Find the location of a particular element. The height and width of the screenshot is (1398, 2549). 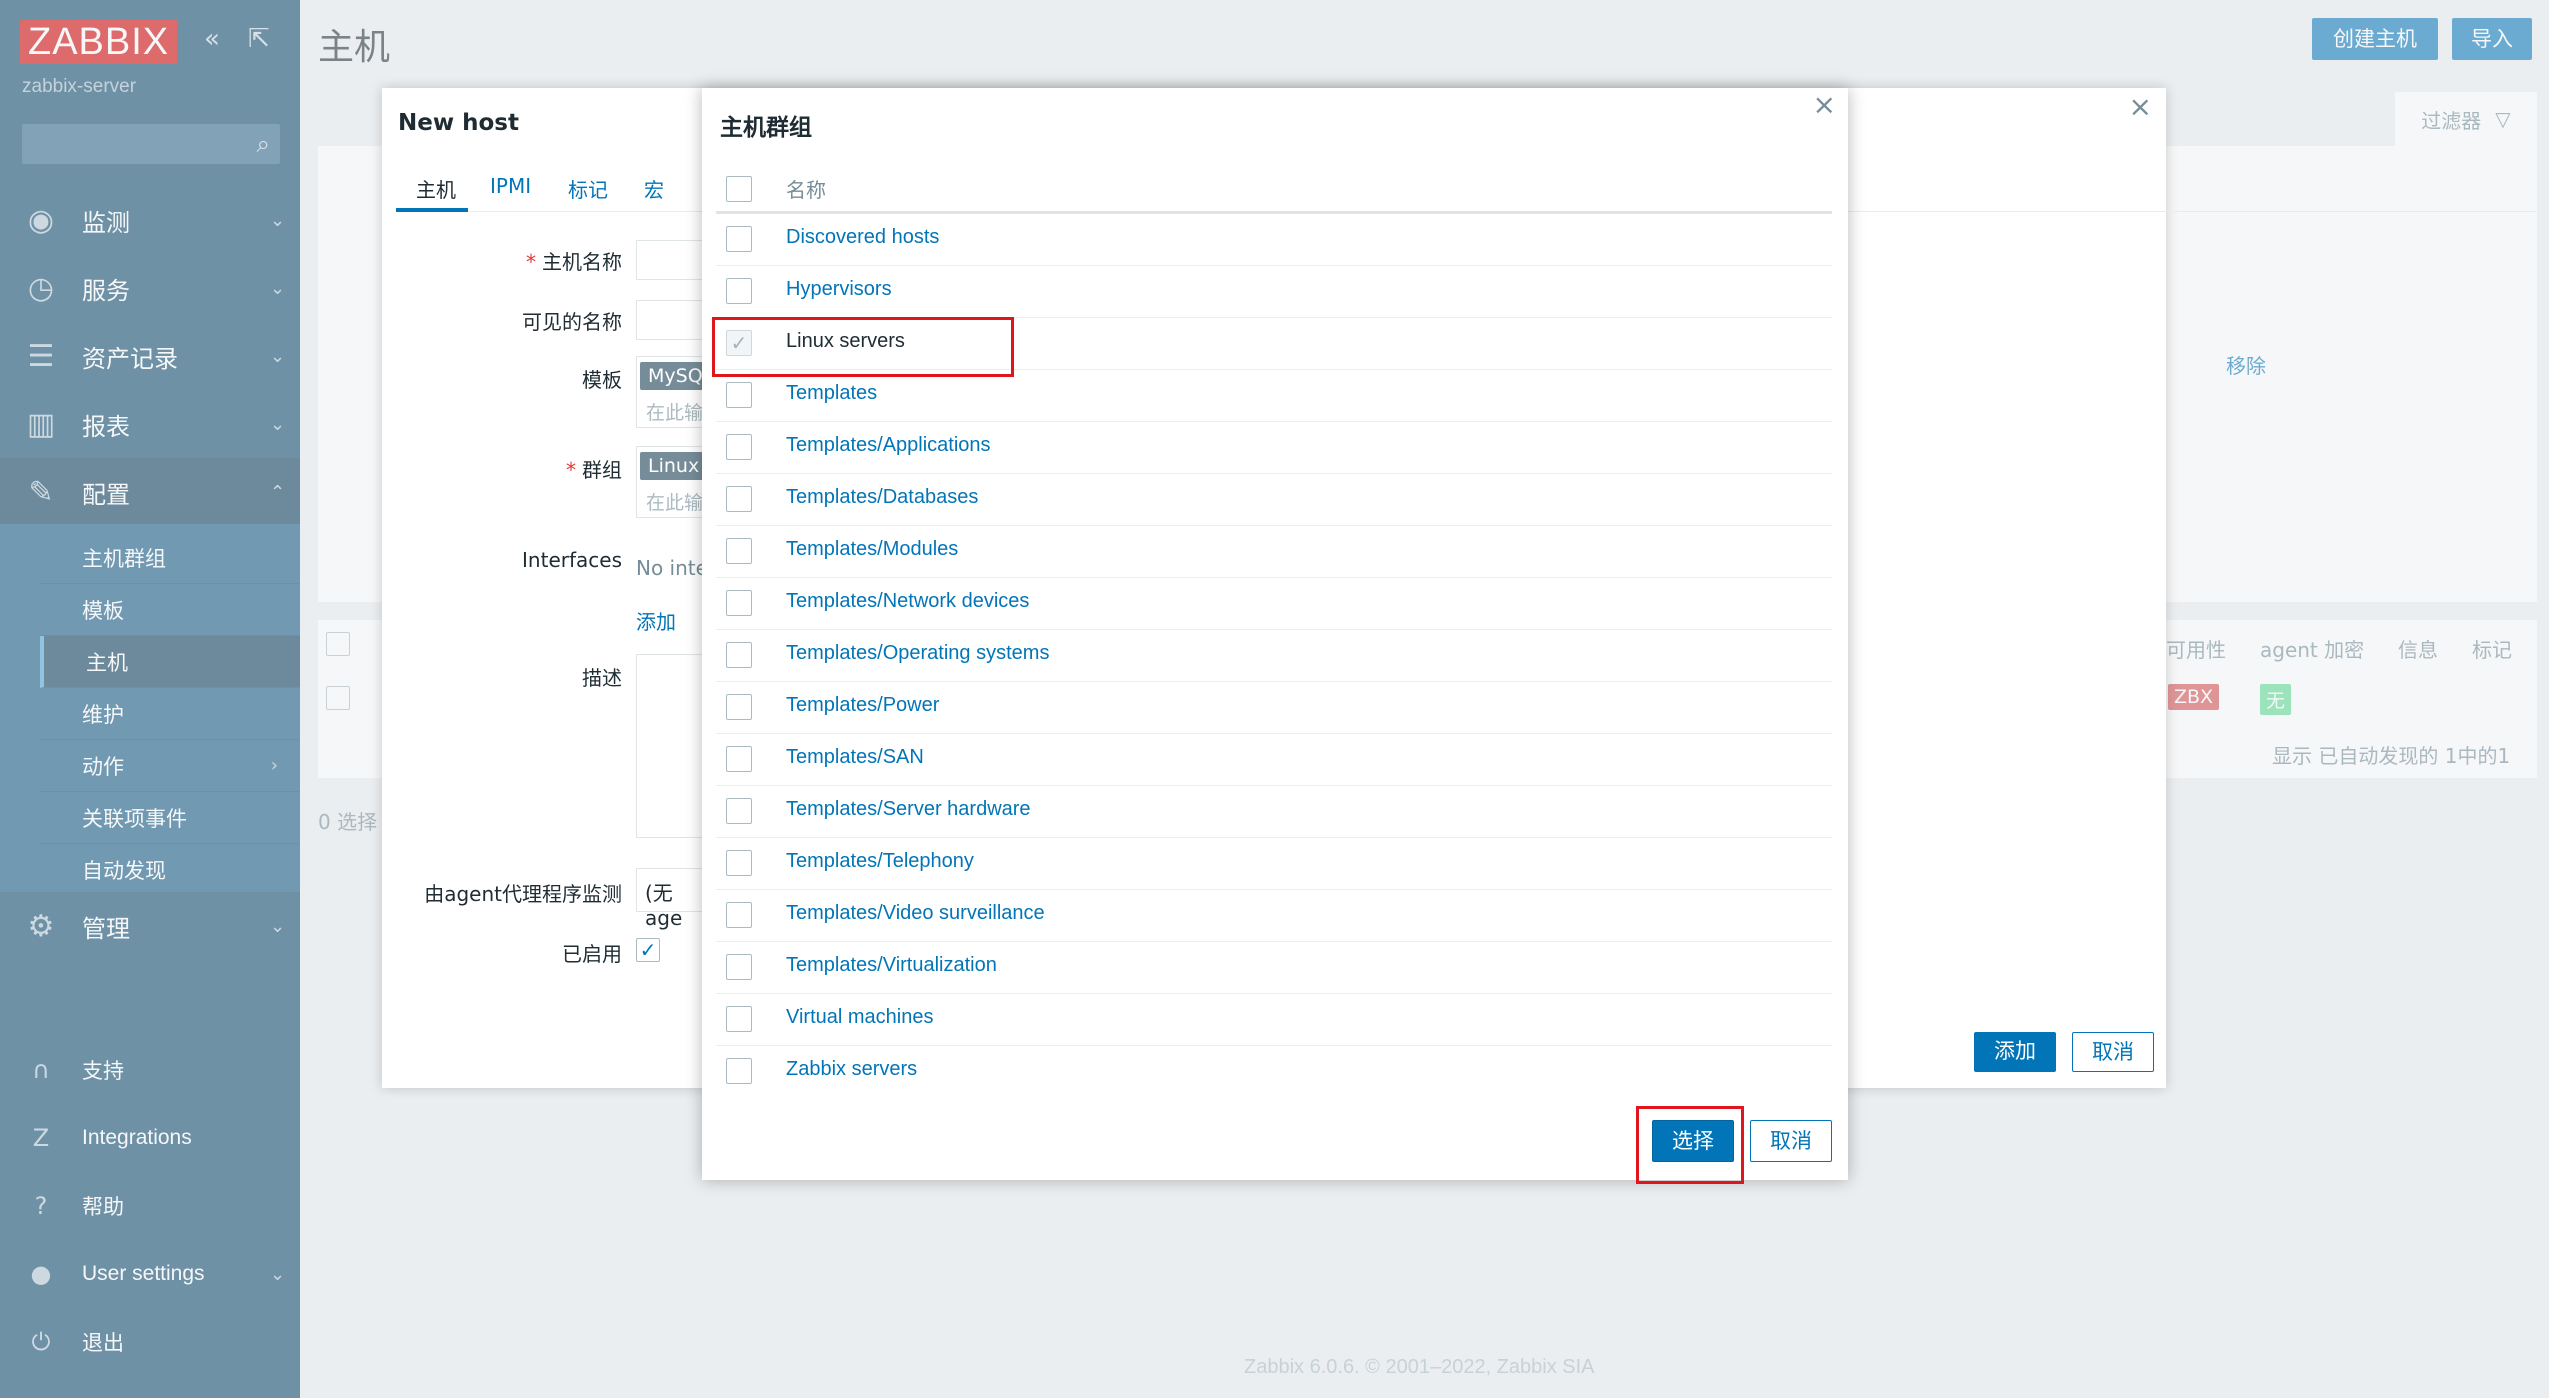

group-name-link: Templates is located at coordinates (831, 393).